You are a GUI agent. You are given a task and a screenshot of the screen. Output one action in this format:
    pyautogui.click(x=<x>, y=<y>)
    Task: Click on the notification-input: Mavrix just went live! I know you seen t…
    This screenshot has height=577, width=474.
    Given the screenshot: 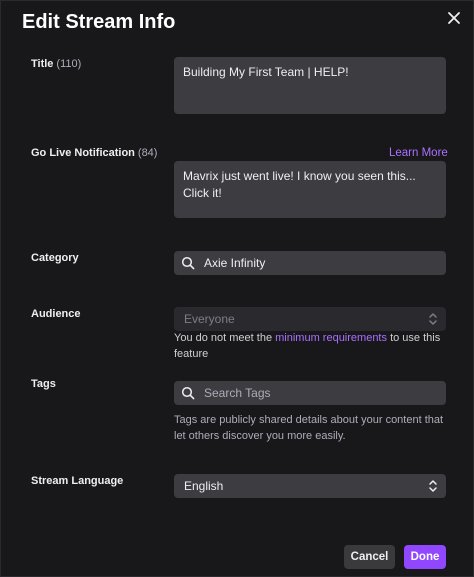 What is the action you would take?
    pyautogui.click(x=310, y=189)
    